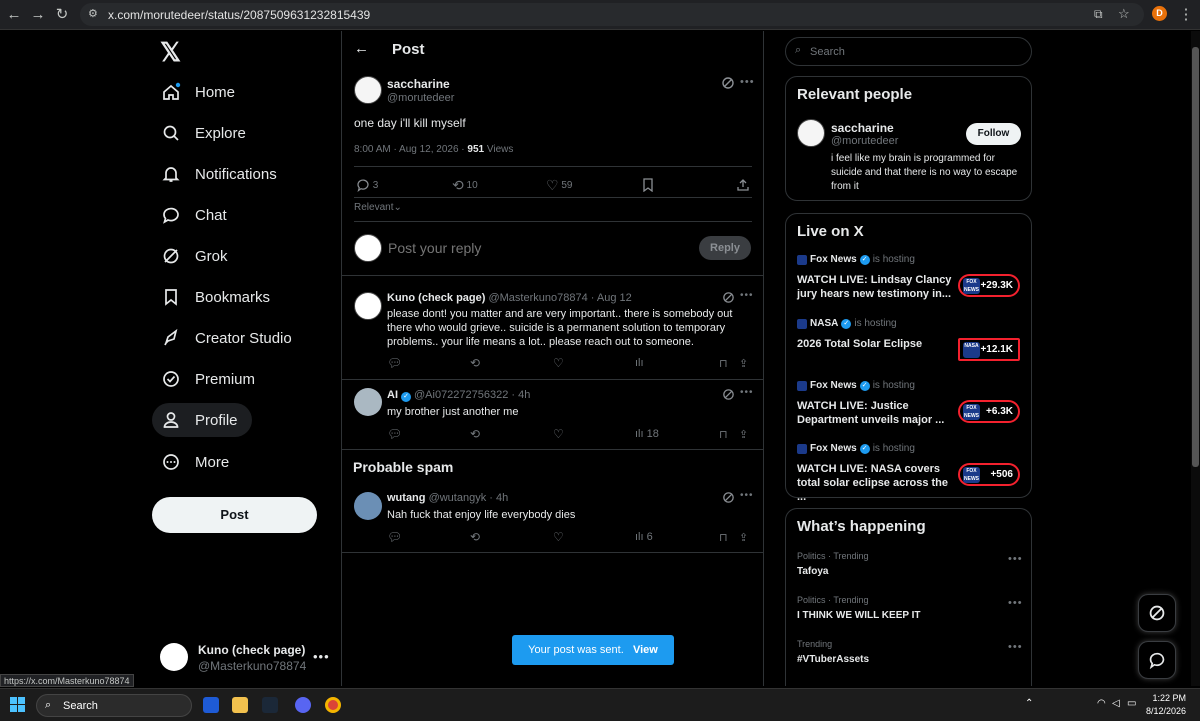 The height and width of the screenshot is (721, 1200). Describe the element at coordinates (303, 705) in the screenshot. I see `discord-icon` at that location.